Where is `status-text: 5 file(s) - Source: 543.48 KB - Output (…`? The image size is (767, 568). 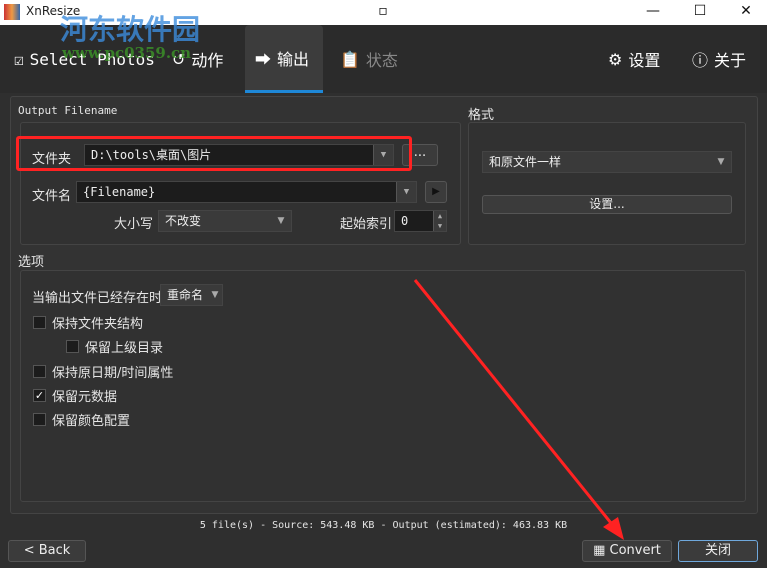 status-text: 5 file(s) - Source: 543.48 KB - Output (… is located at coordinates (383, 525).